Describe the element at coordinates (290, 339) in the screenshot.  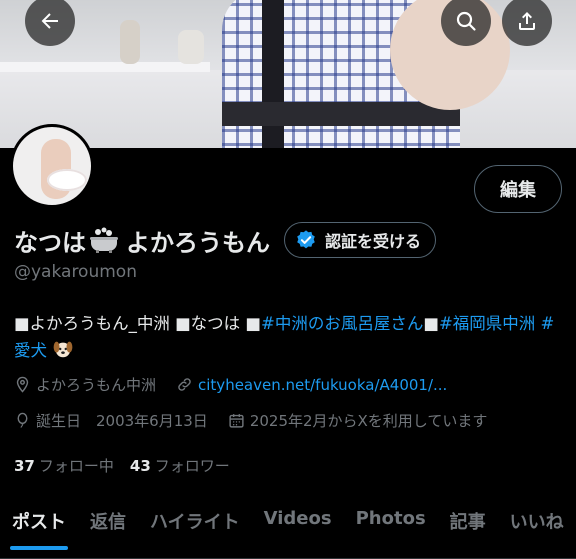
I see `profile-bio: ■よかろうもん_中洲 ■なつは ■#中洲のお風呂屋さん■#福岡県中洲 # 愛犬` at that location.